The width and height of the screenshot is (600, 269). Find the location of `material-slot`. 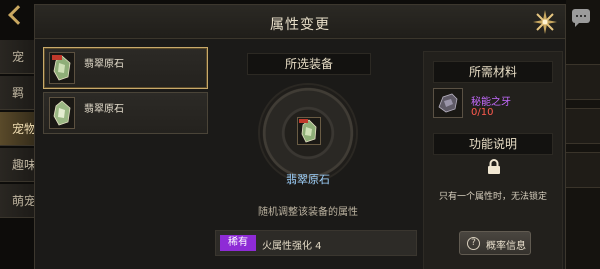

material-slot is located at coordinates (448, 103).